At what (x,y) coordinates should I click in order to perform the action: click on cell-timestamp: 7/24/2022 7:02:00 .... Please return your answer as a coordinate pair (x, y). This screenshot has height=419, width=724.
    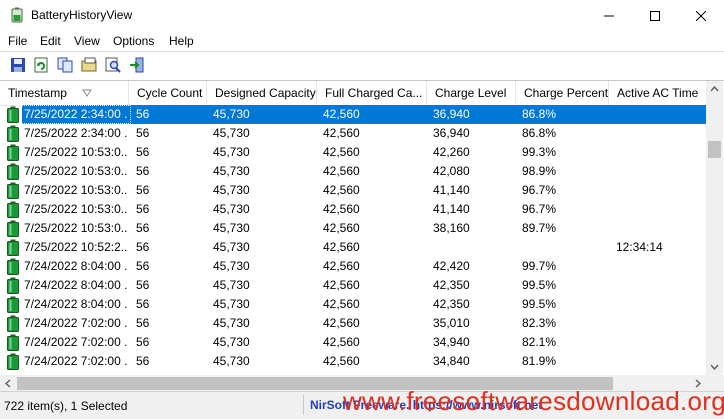
    Looking at the image, I should click on (76, 361).